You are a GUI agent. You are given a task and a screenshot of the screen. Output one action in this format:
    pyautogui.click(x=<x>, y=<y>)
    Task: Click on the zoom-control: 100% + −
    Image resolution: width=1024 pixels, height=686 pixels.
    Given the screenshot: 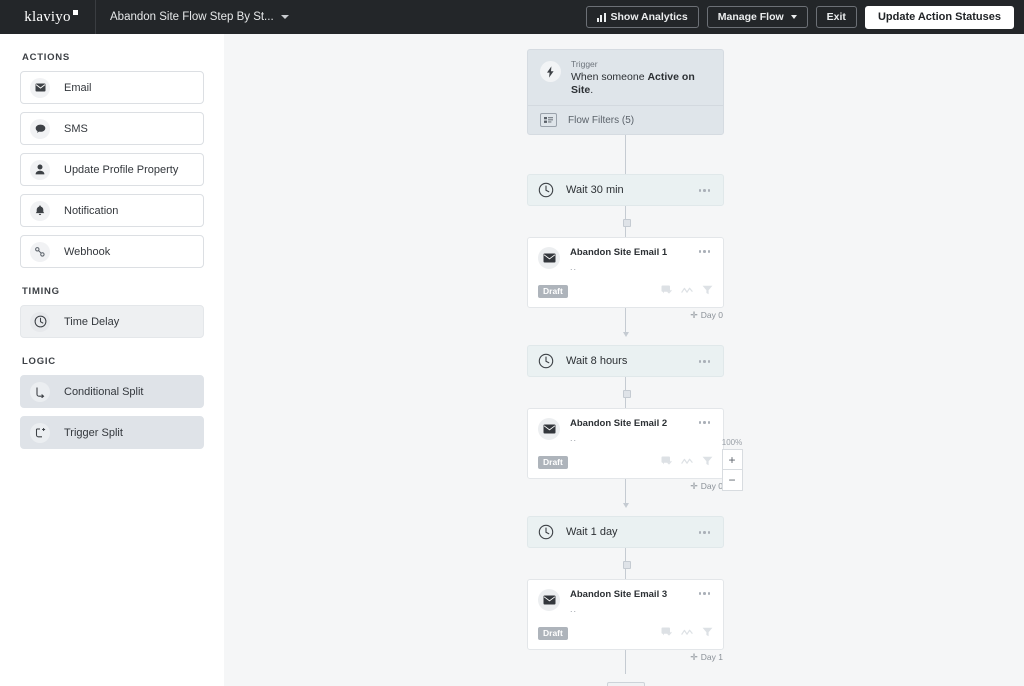 What is the action you would take?
    pyautogui.click(x=732, y=464)
    